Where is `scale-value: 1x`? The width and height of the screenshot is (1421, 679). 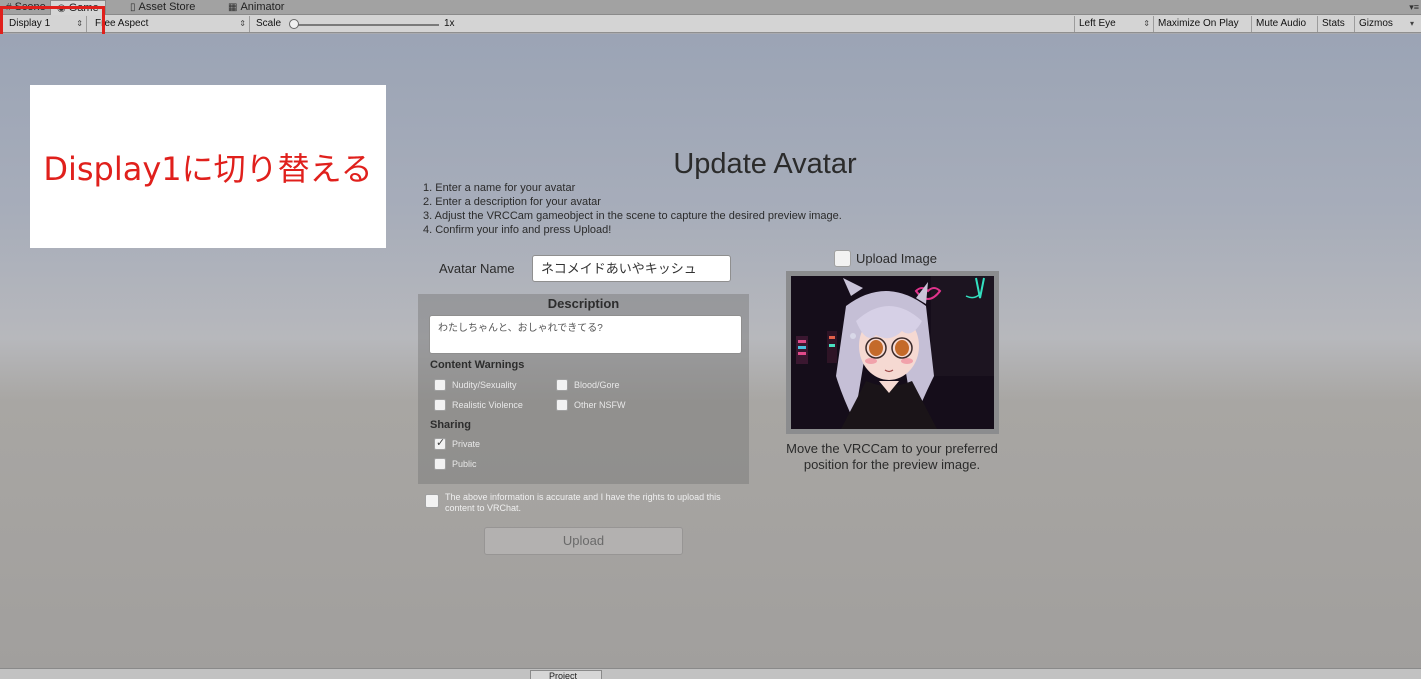
scale-value: 1x is located at coordinates (449, 23).